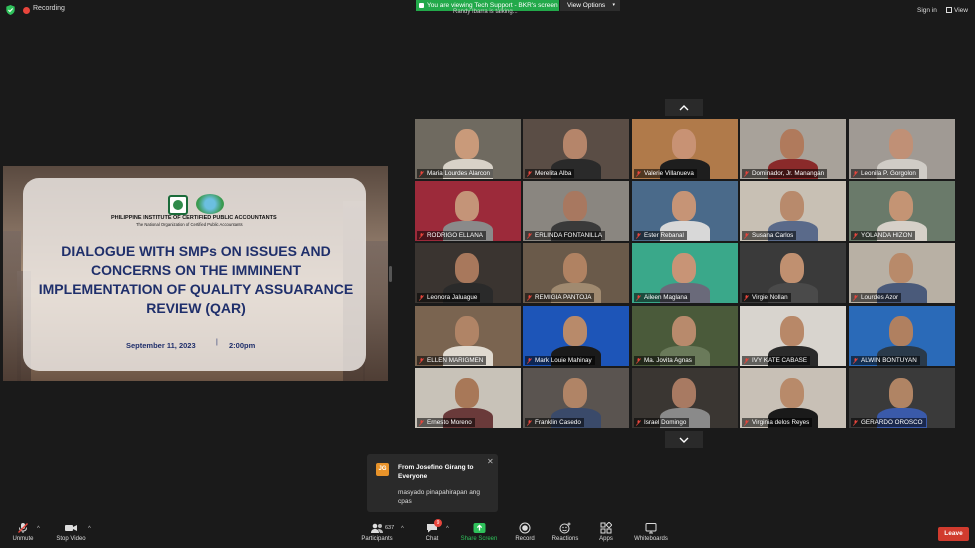  What do you see at coordinates (402, 529) in the screenshot?
I see `participants-options-caret-icon: ^` at bounding box center [402, 529].